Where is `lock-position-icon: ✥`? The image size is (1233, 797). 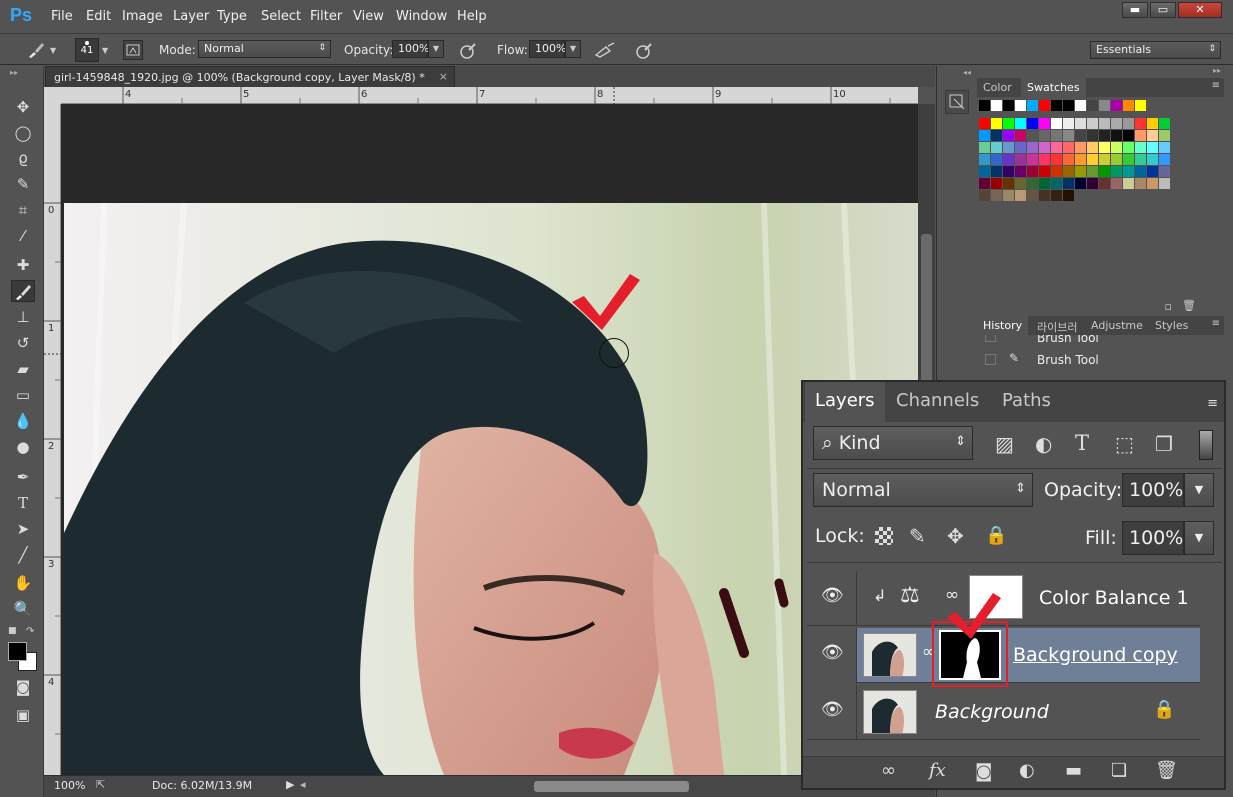 lock-position-icon: ✥ is located at coordinates (955, 536).